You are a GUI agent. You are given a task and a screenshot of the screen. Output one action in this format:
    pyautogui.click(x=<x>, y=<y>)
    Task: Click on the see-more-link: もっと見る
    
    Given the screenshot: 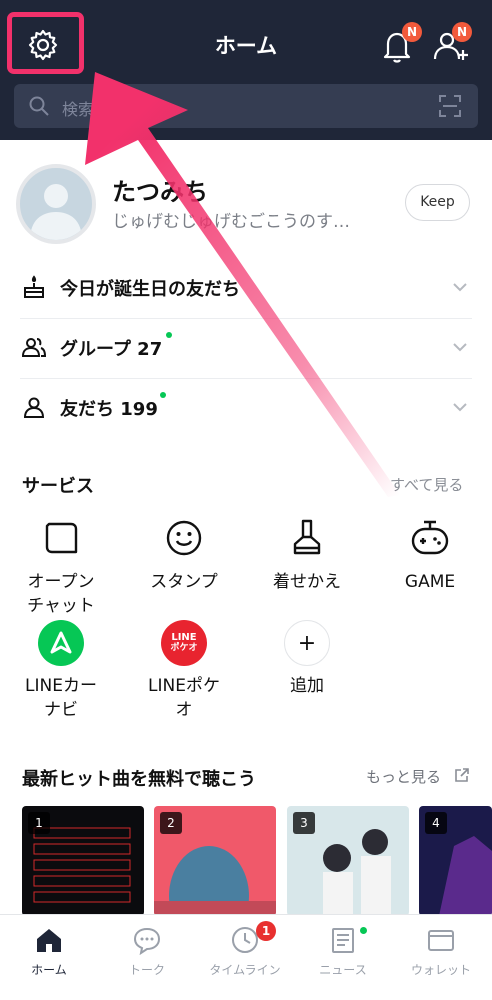 What is the action you would take?
    pyautogui.click(x=403, y=776)
    